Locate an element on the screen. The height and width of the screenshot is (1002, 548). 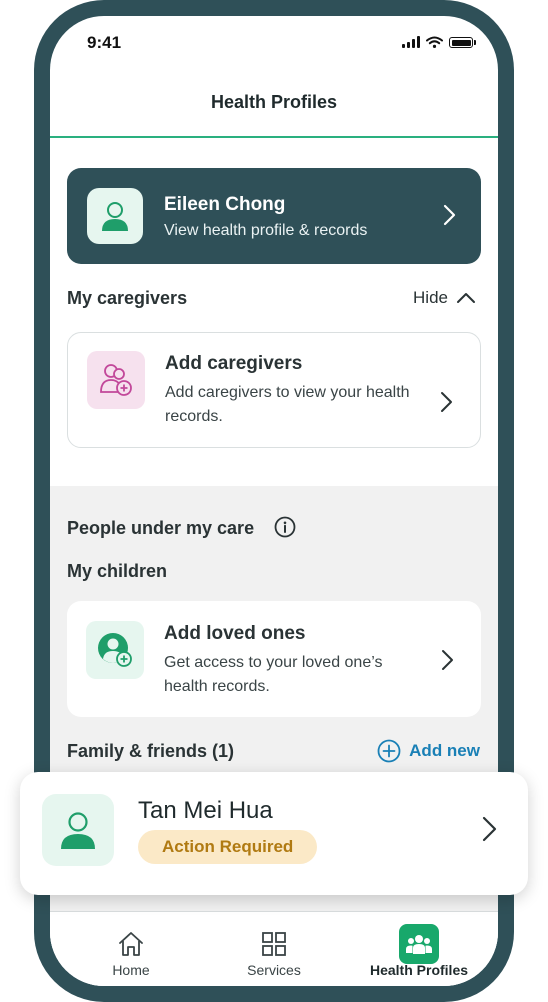
nav-health-profiles-label: Health Profiles is located at coordinates (419, 970).